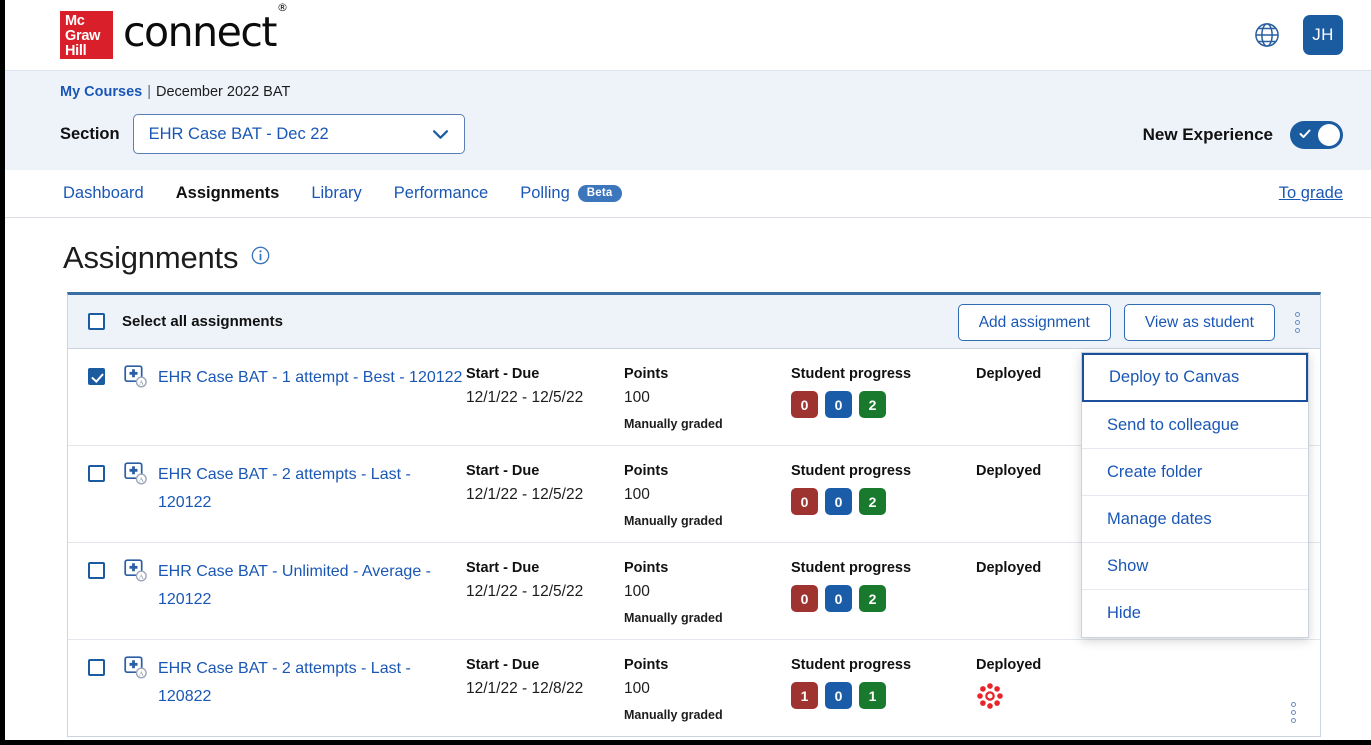 The image size is (1371, 745). Describe the element at coordinates (688, 255) in the screenshot. I see `page-title-row: Assignments` at that location.